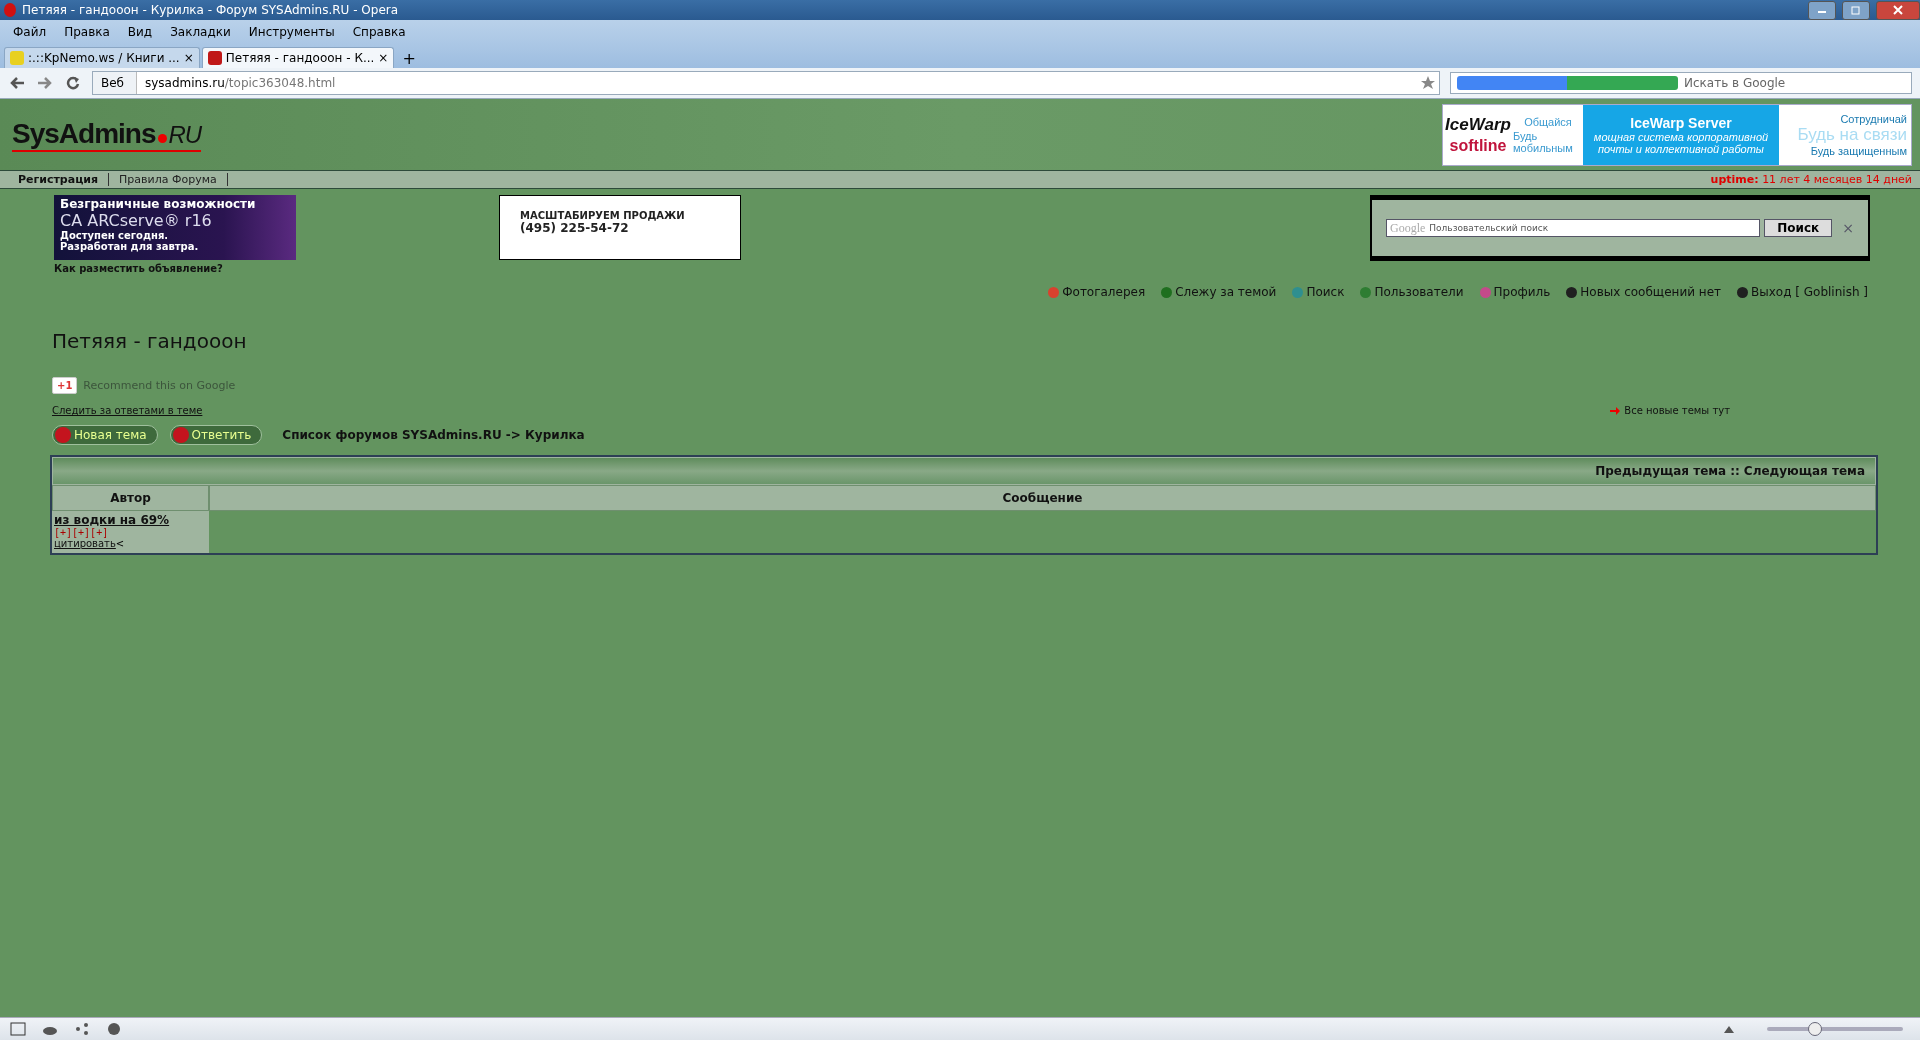  I want to click on user-link: Слежу за темой, so click(1226, 292).